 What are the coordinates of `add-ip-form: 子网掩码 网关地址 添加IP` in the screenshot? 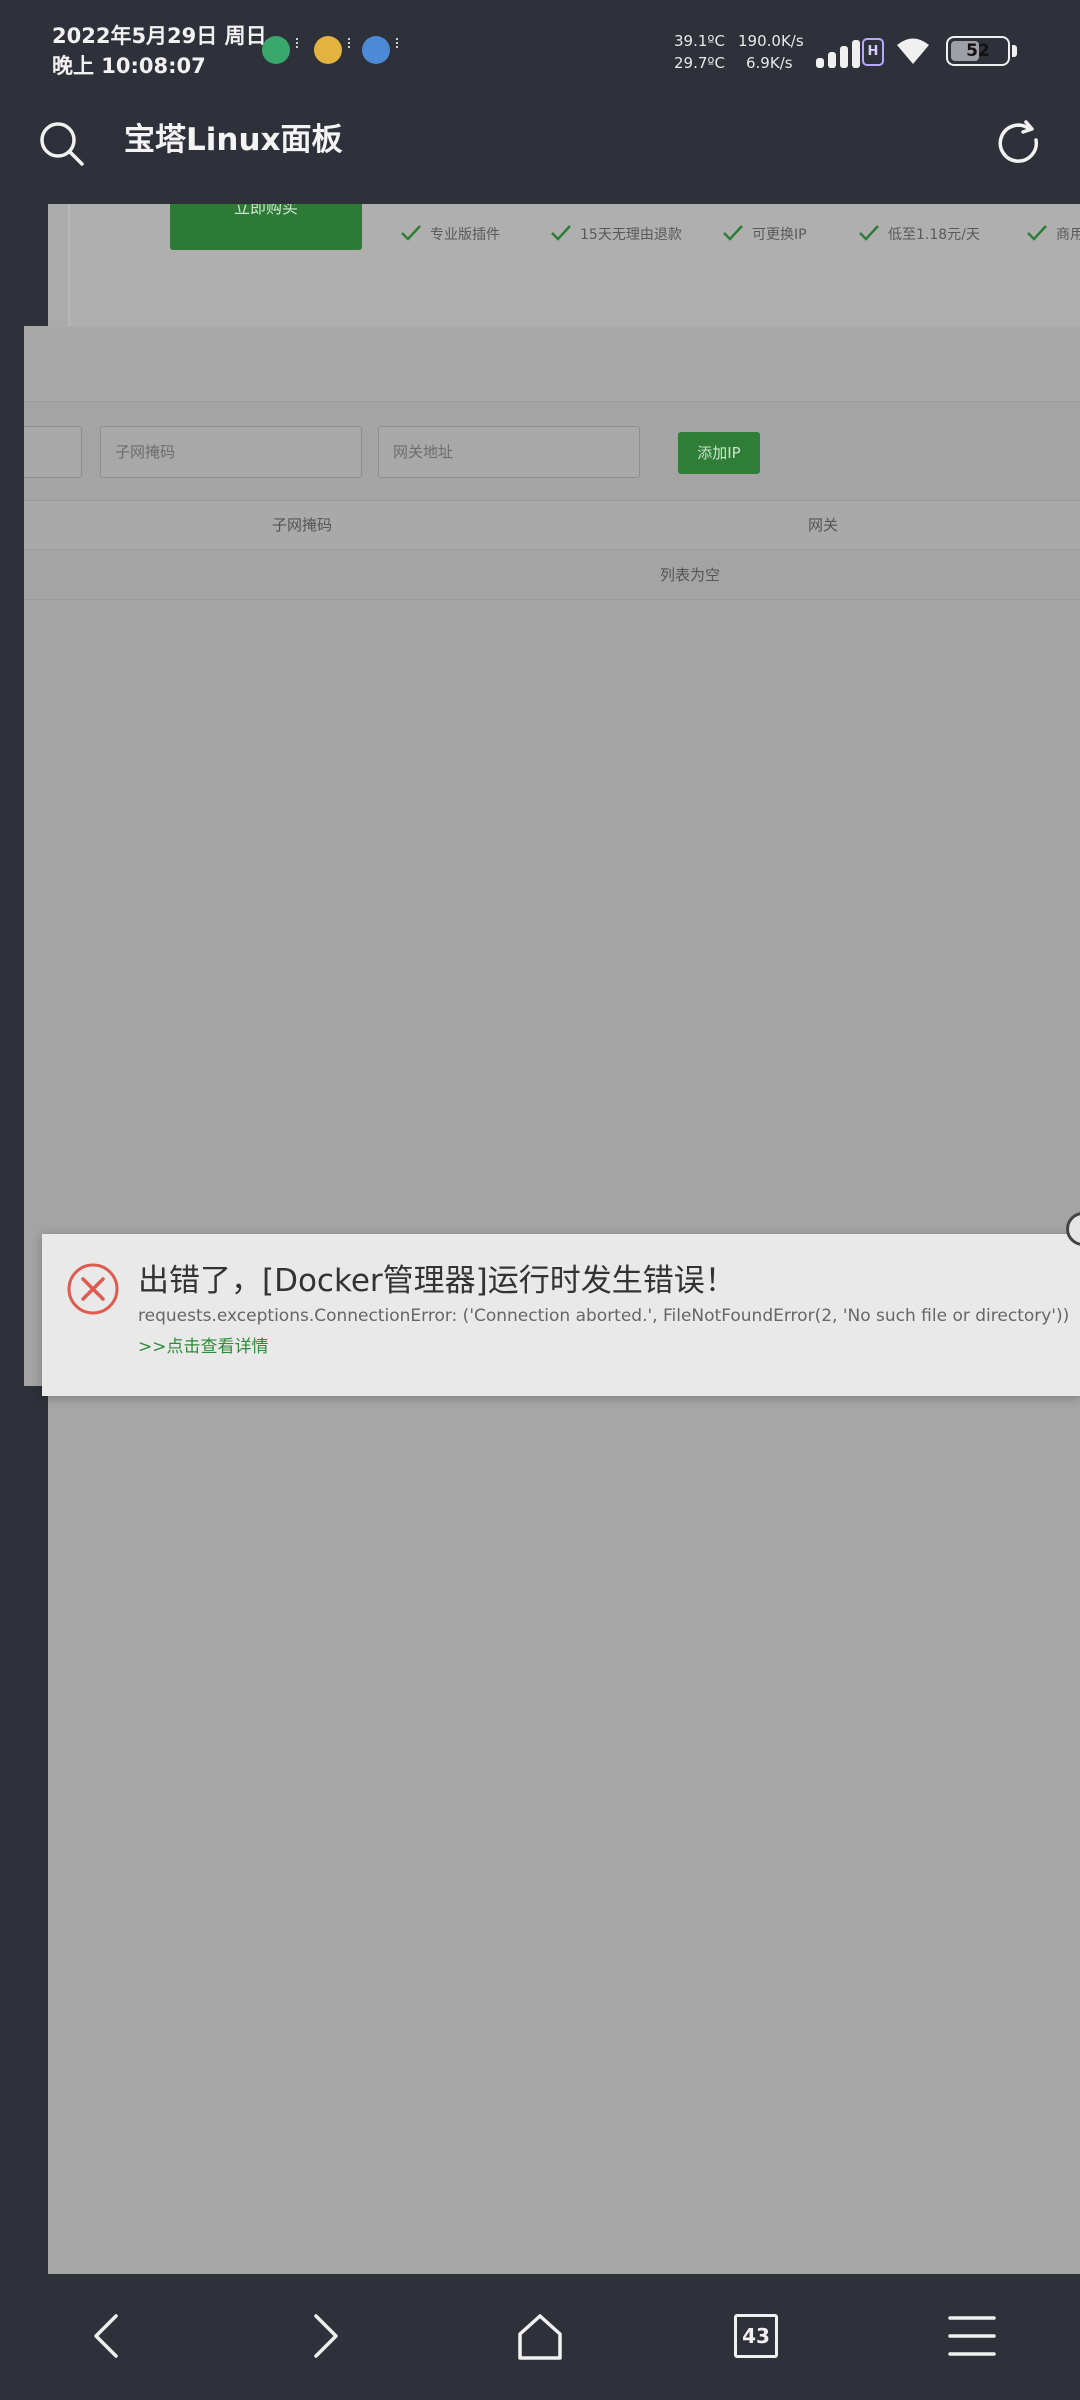 It's located at (552, 458).